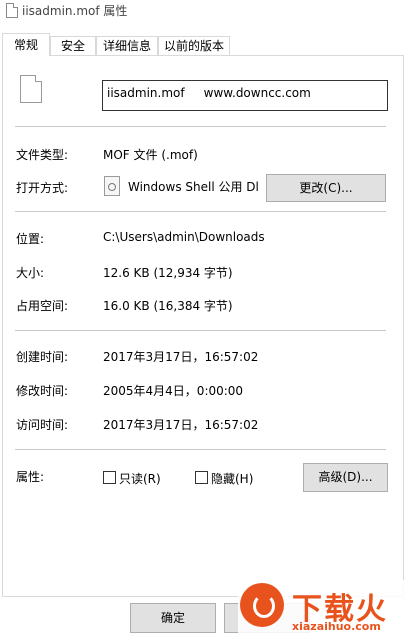  I want to click on open-with-label: 打开方式:, so click(42, 188).